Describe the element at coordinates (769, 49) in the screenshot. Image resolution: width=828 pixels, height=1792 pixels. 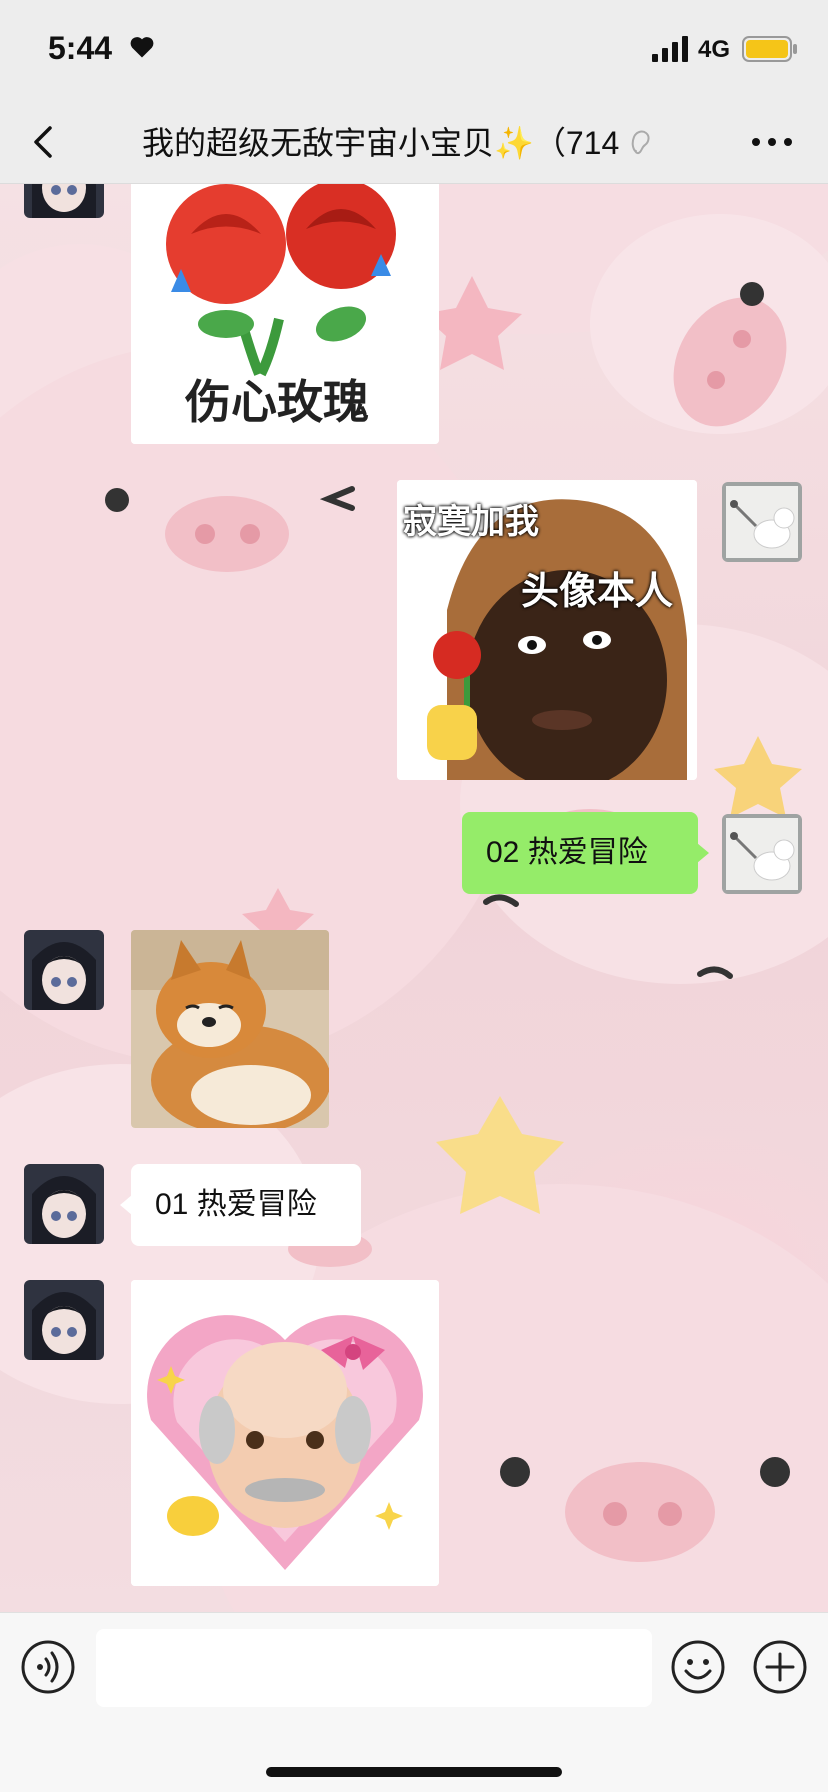
I see `battery-icon` at that location.